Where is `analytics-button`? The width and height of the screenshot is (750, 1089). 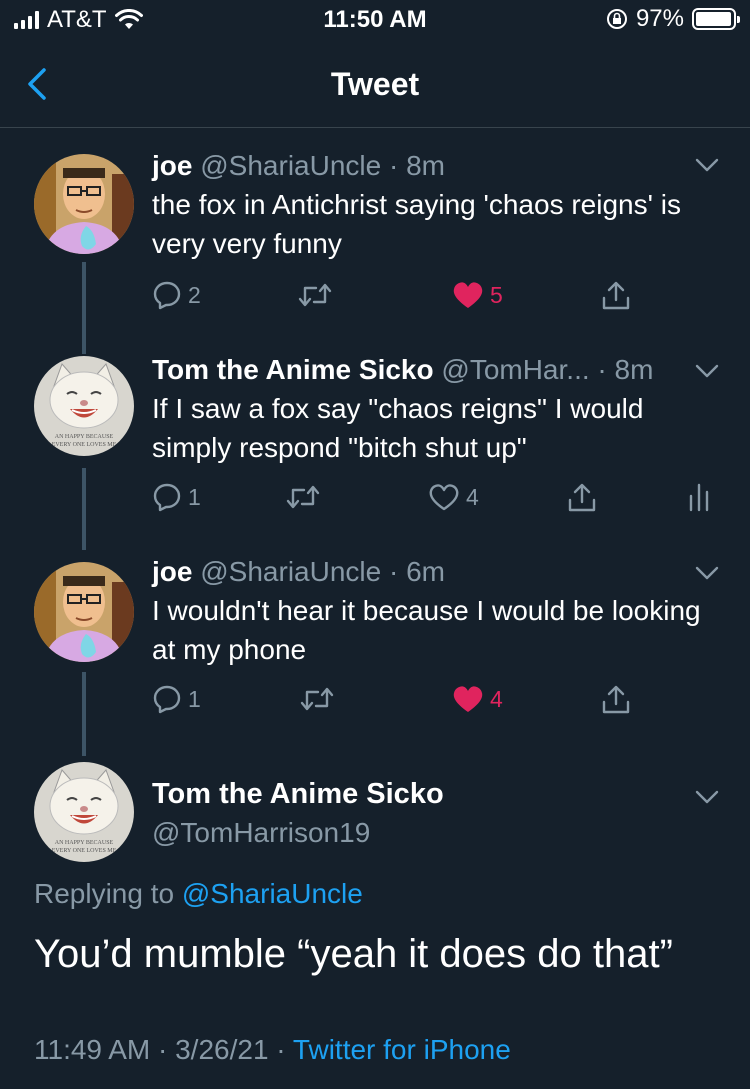
analytics-button is located at coordinates (699, 497).